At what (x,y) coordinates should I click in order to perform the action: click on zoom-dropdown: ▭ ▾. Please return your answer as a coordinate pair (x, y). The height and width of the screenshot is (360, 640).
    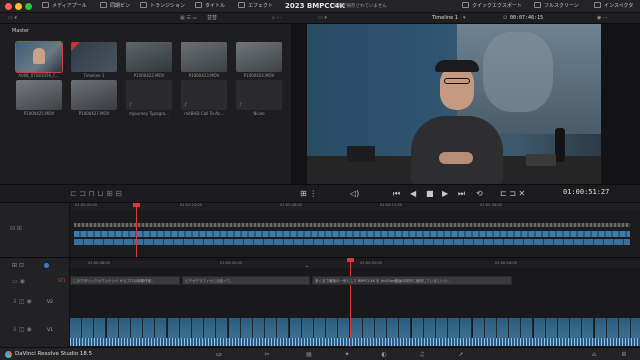
    Looking at the image, I should click on (322, 18).